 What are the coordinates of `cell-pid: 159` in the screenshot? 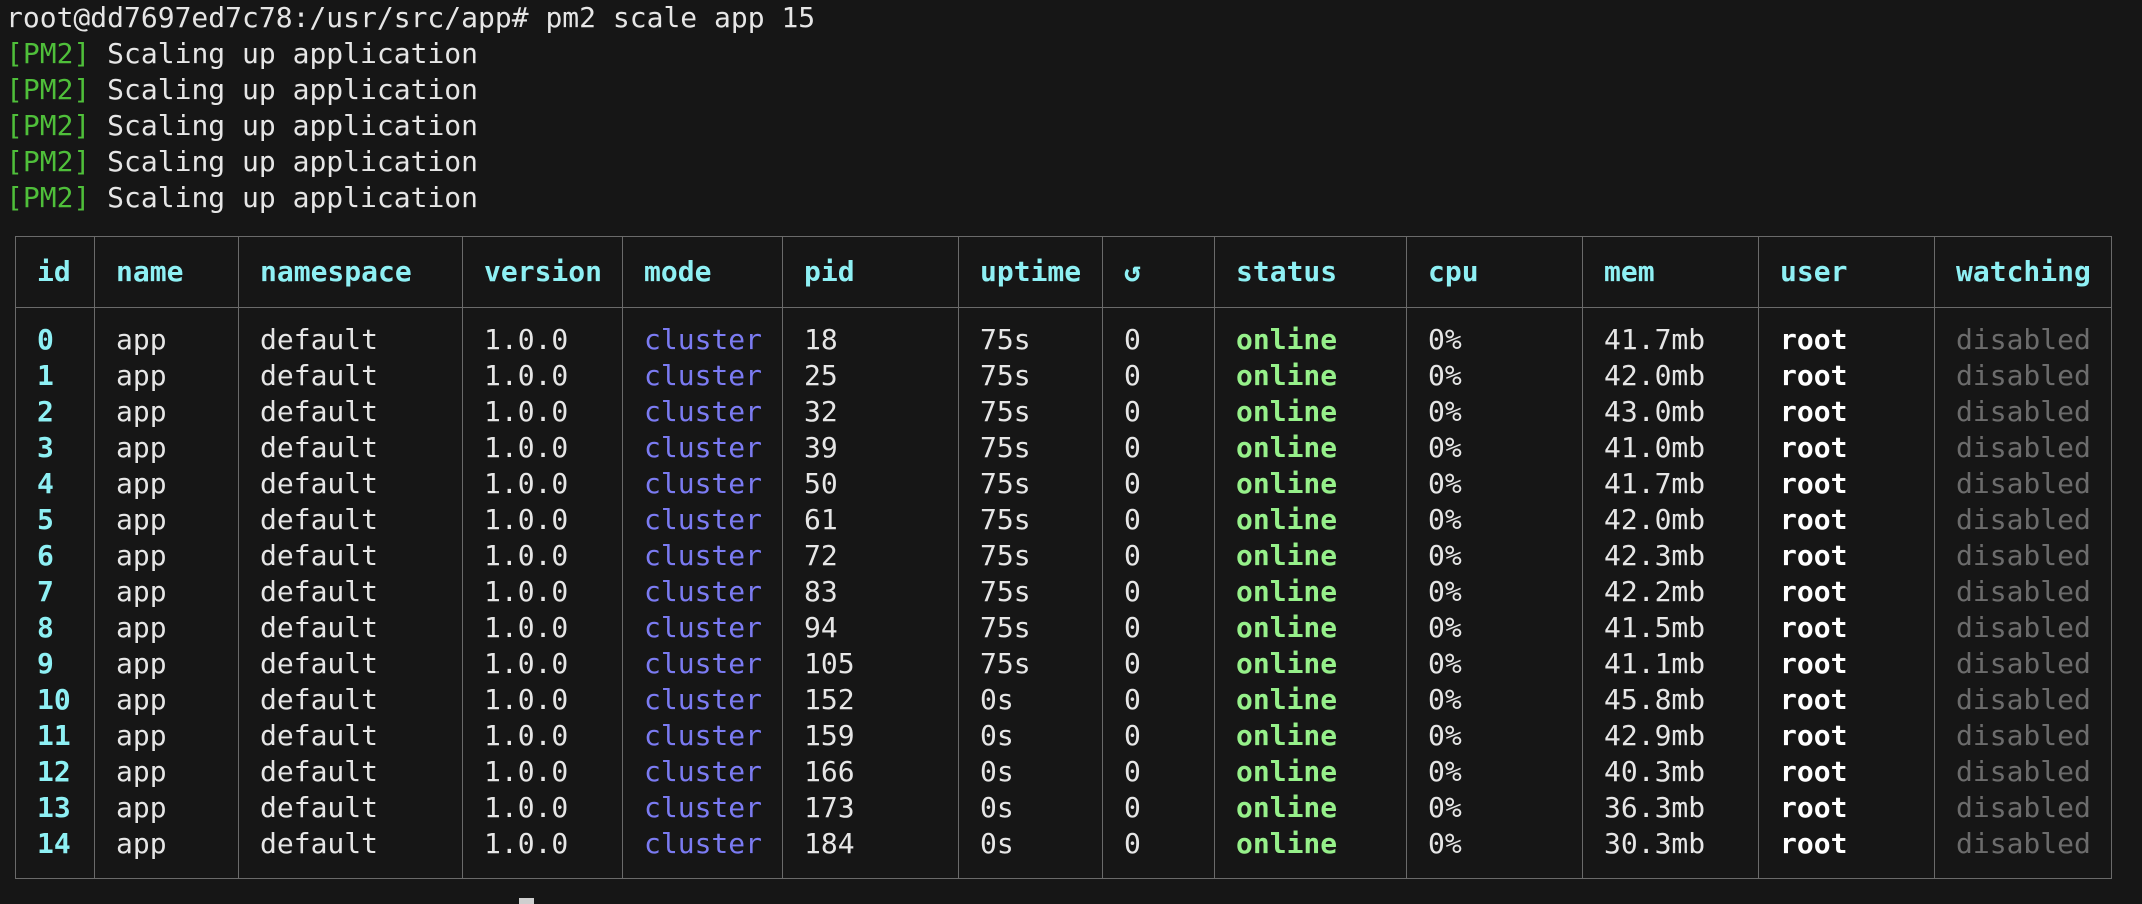 It's located at (870, 736).